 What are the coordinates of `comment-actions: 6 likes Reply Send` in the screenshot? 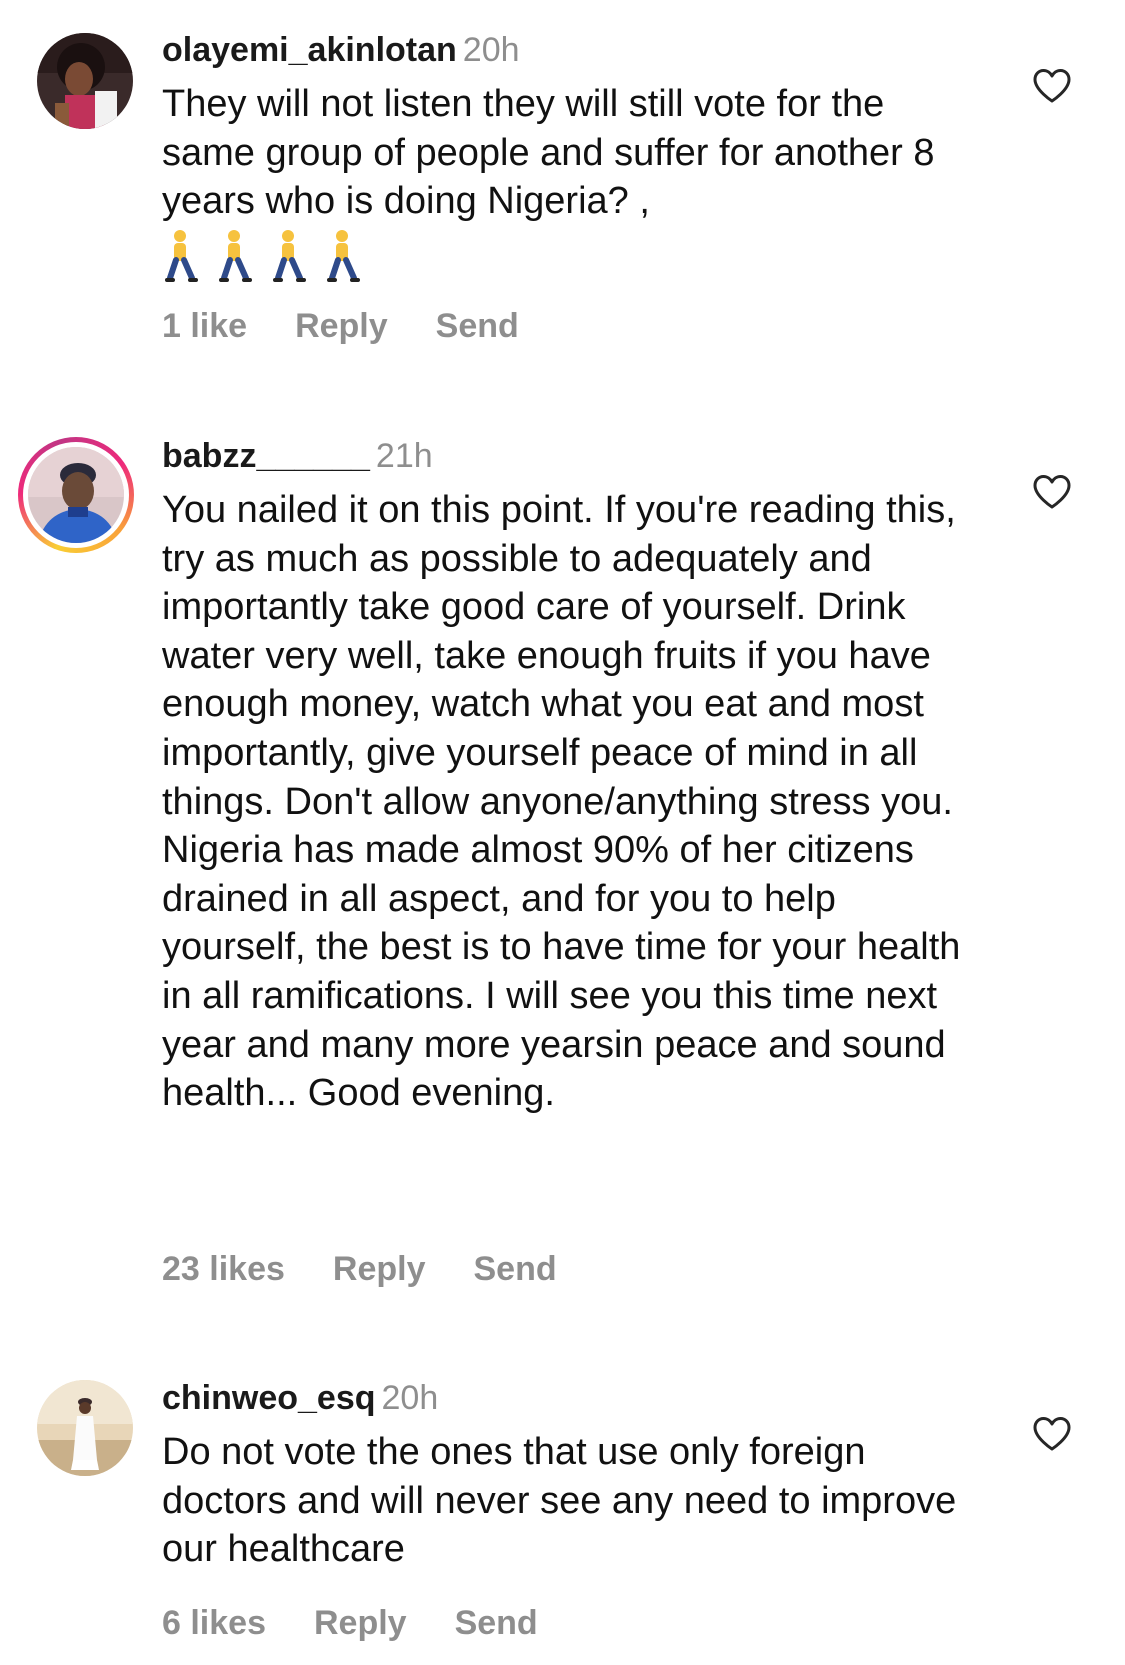 It's located at (374, 1623).